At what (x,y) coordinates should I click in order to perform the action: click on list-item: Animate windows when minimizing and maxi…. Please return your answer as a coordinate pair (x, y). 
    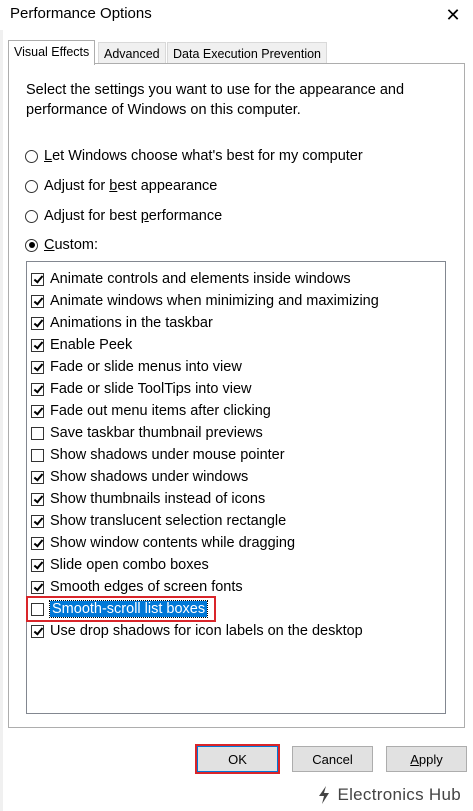
    Looking at the image, I should click on (205, 301).